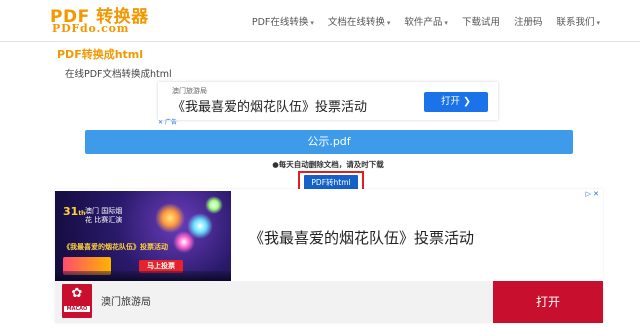  Describe the element at coordinates (115, 247) in the screenshot. I see `banner-vote-text: 《我最喜爱的烟花队伍》投票活动` at that location.